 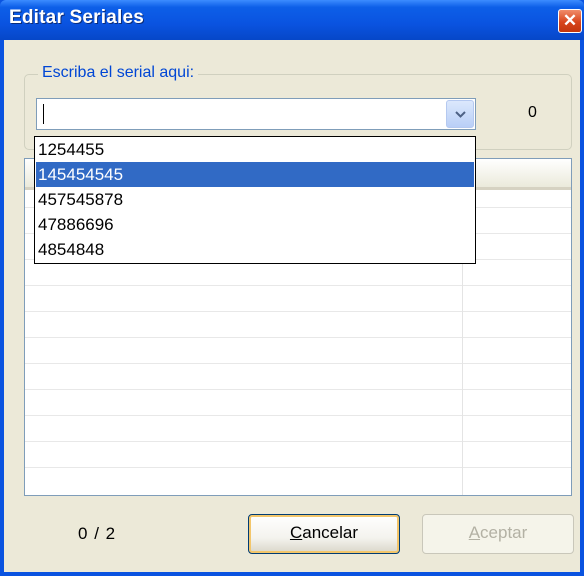 I want to click on cancel-label: ancelar, so click(x=330, y=532).